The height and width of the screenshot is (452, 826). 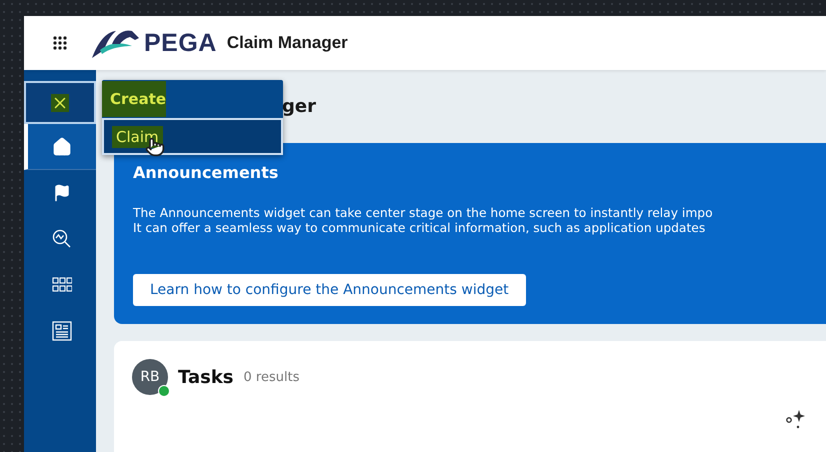 I want to click on page-heading: ger, so click(x=299, y=106).